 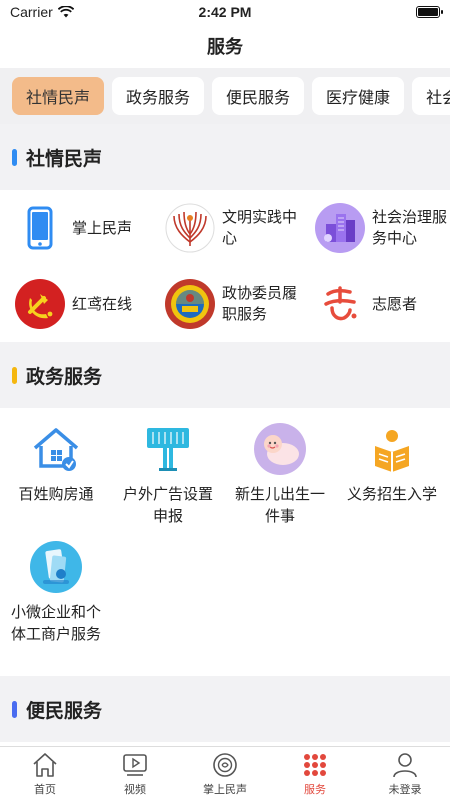 I want to click on bottom-nav-login: 未登录, so click(x=405, y=773).